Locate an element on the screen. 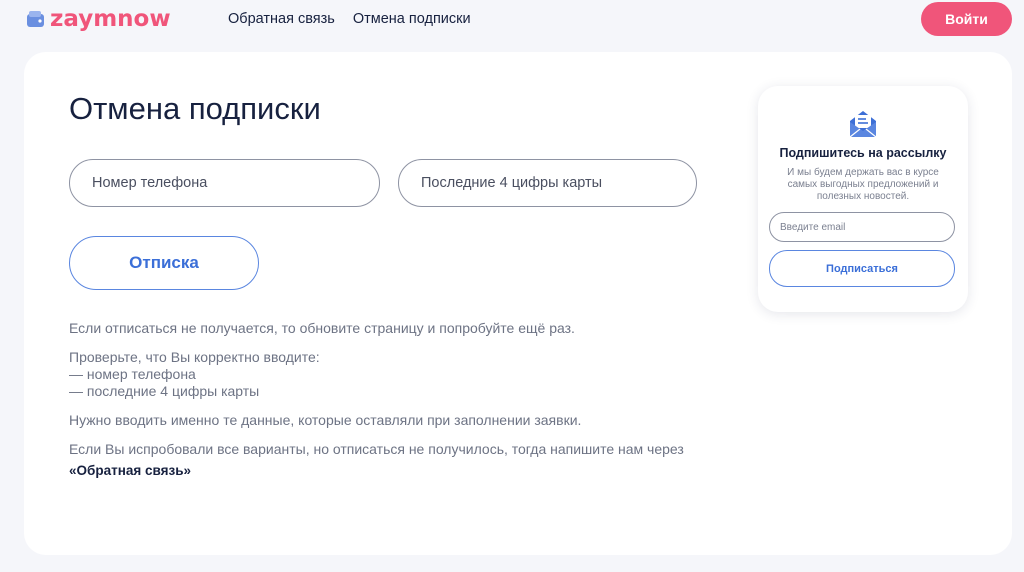  card-digits-input is located at coordinates (547, 183).